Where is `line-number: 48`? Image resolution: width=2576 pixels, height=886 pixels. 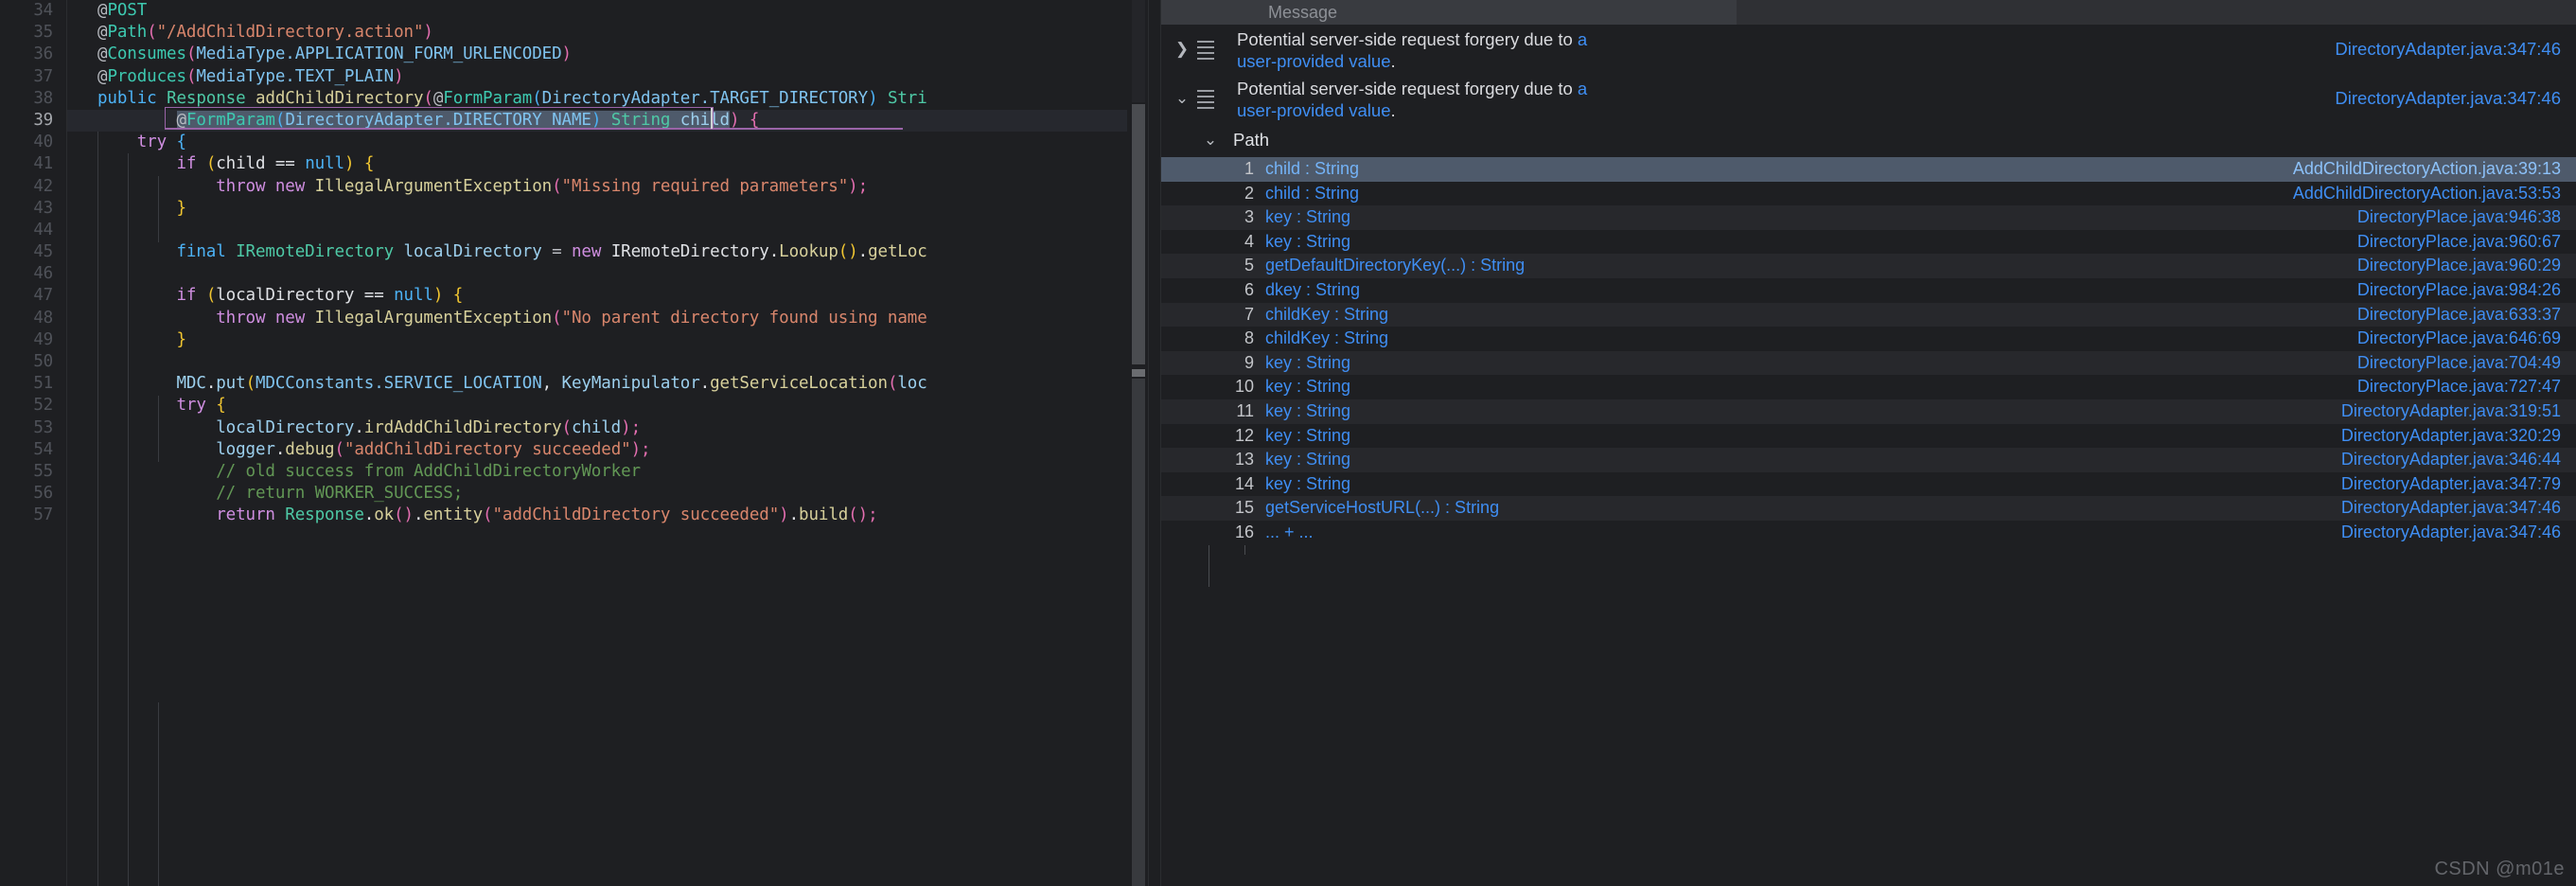
line-number: 48 is located at coordinates (33, 318).